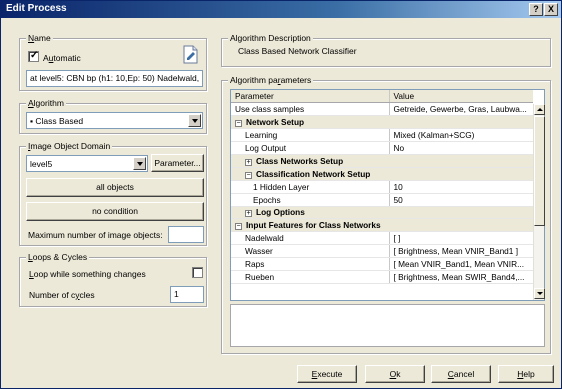 The height and width of the screenshot is (389, 562). I want to click on name-group-title: Name, so click(39, 38).